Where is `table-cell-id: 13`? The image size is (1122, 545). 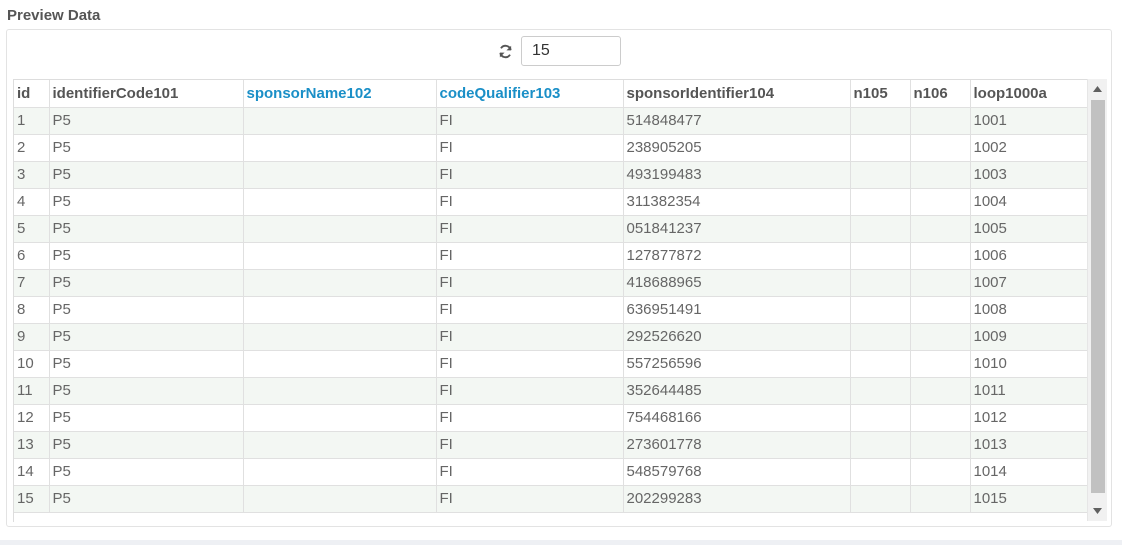
table-cell-id: 13 is located at coordinates (32, 445).